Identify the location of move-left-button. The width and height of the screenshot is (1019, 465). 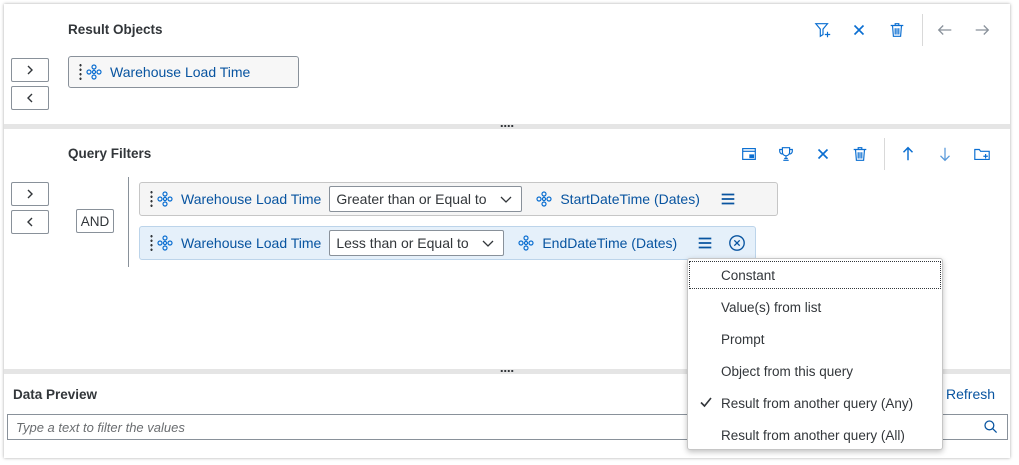
(30, 98).